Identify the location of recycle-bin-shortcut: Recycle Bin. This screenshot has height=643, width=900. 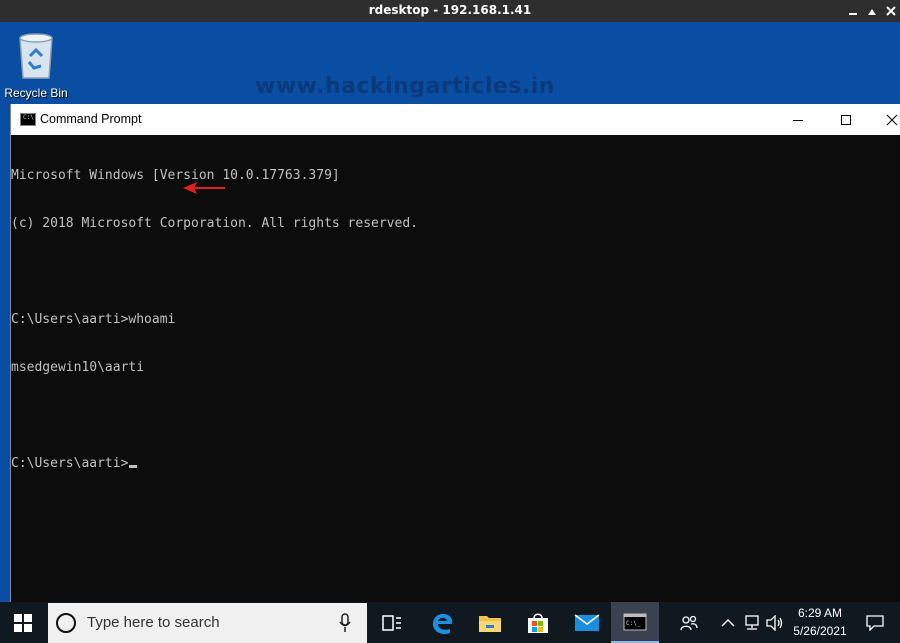
(36, 65).